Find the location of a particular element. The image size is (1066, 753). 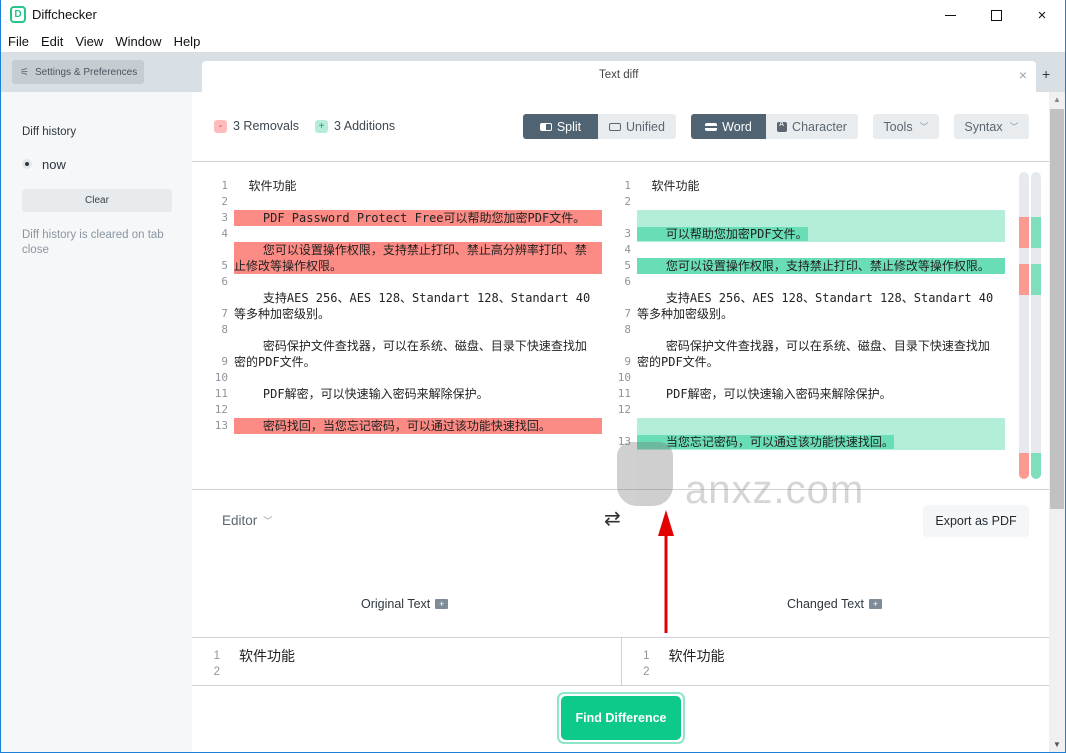

changed-text-label: Changed Text + is located at coordinates (834, 604).